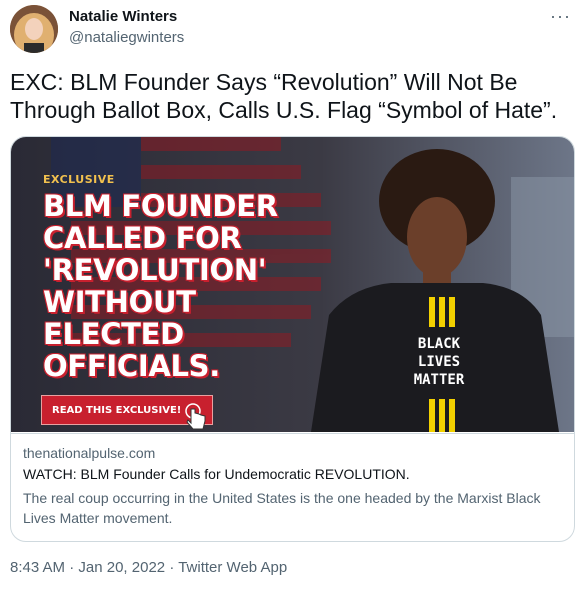 This screenshot has width=585, height=594. What do you see at coordinates (142, 238) in the screenshot?
I see `headline-line: CALLED FOR` at bounding box center [142, 238].